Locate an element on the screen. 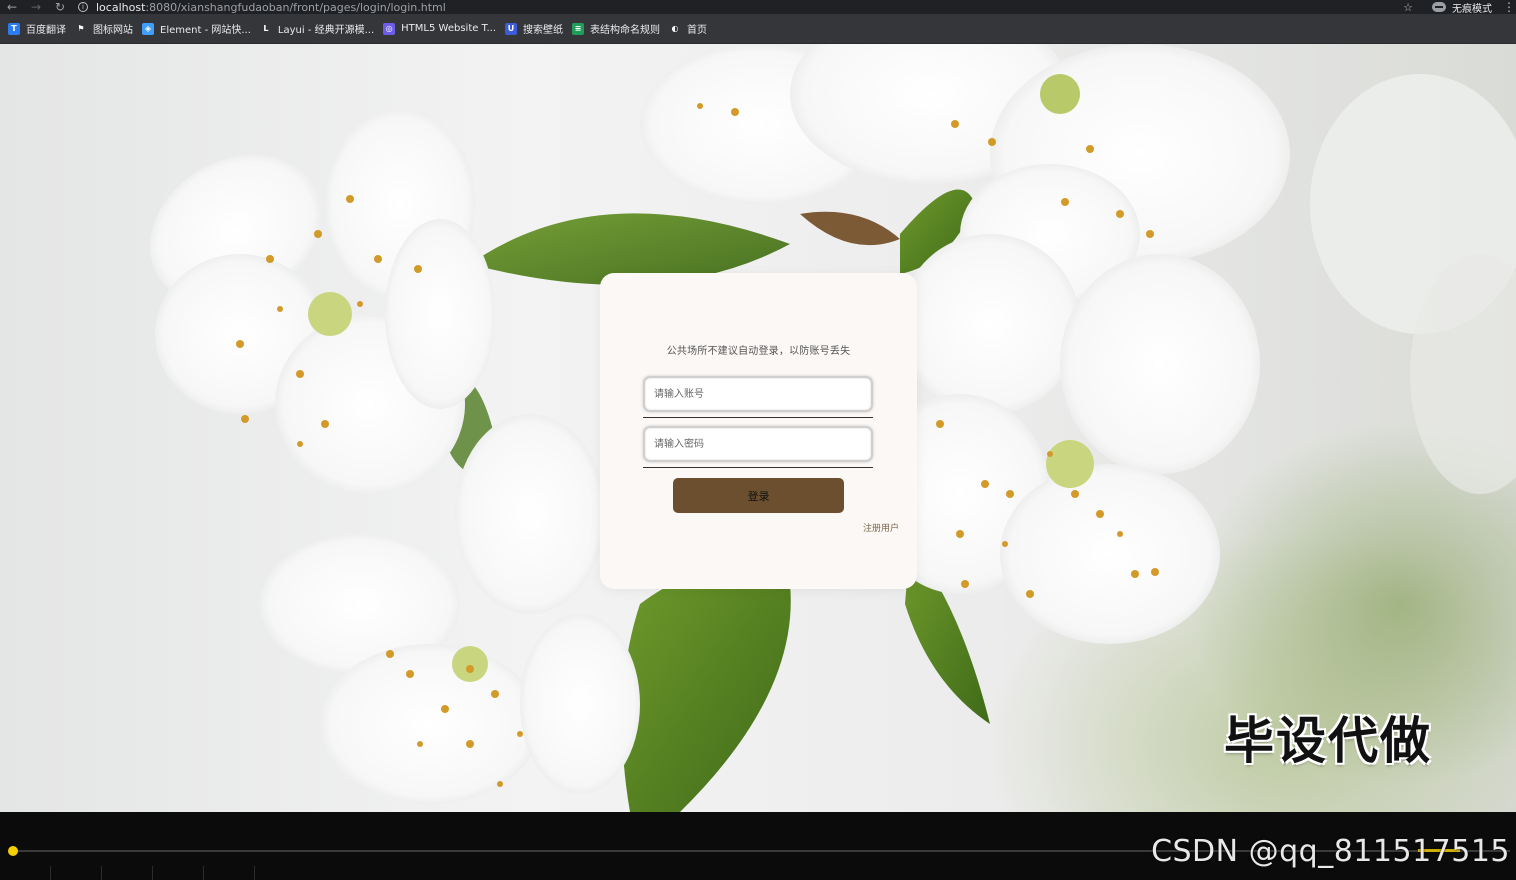  wallpaper-icon: U is located at coordinates (511, 28).